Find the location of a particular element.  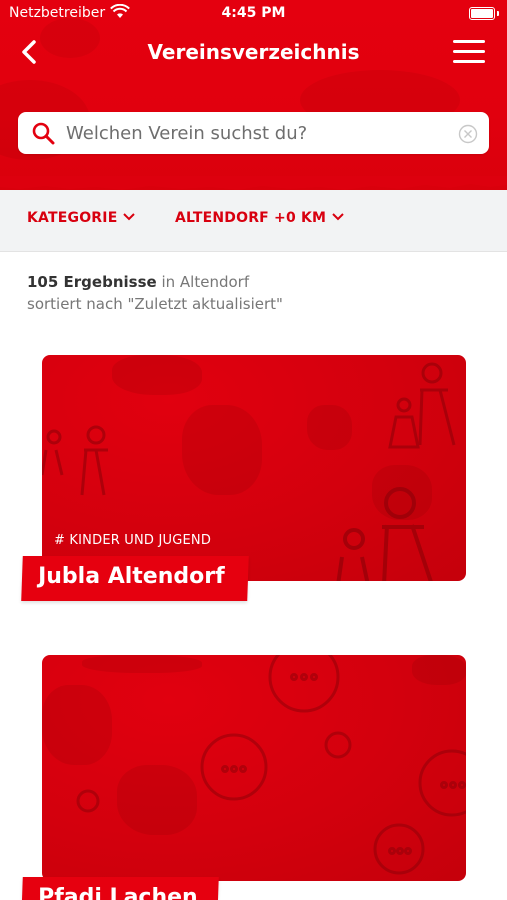

clear-icon is located at coordinates (468, 134).